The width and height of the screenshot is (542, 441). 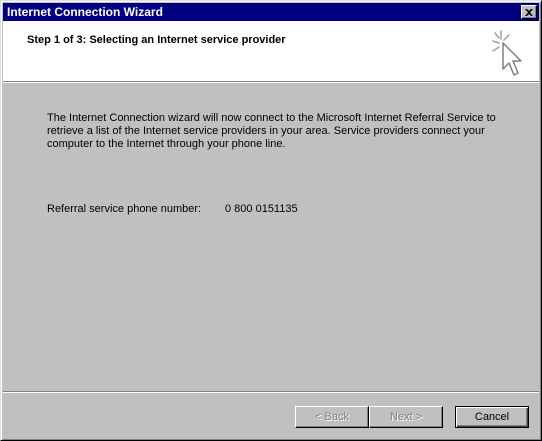 What do you see at coordinates (271, 82) in the screenshot?
I see `header-separator` at bounding box center [271, 82].